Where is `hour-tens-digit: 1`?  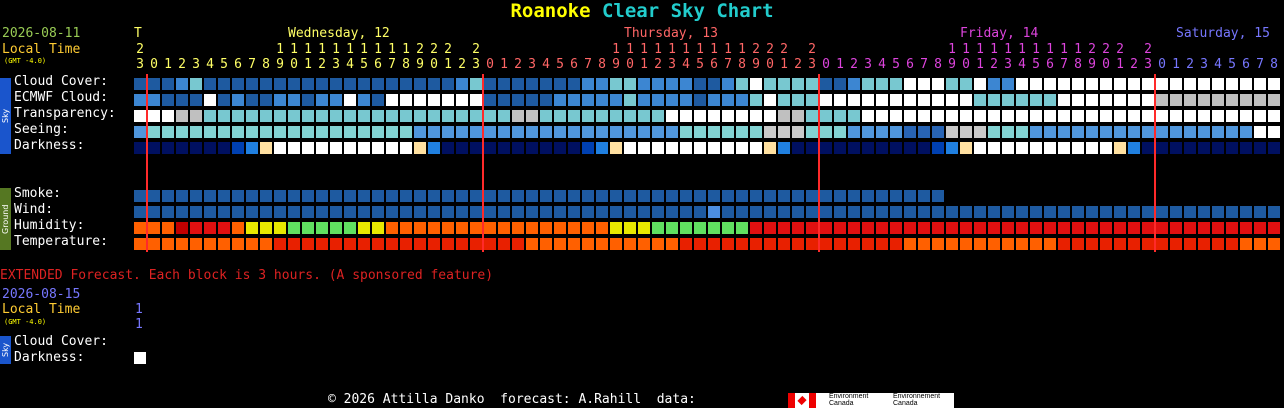
hour-tens-digit: 1 is located at coordinates (1022, 49).